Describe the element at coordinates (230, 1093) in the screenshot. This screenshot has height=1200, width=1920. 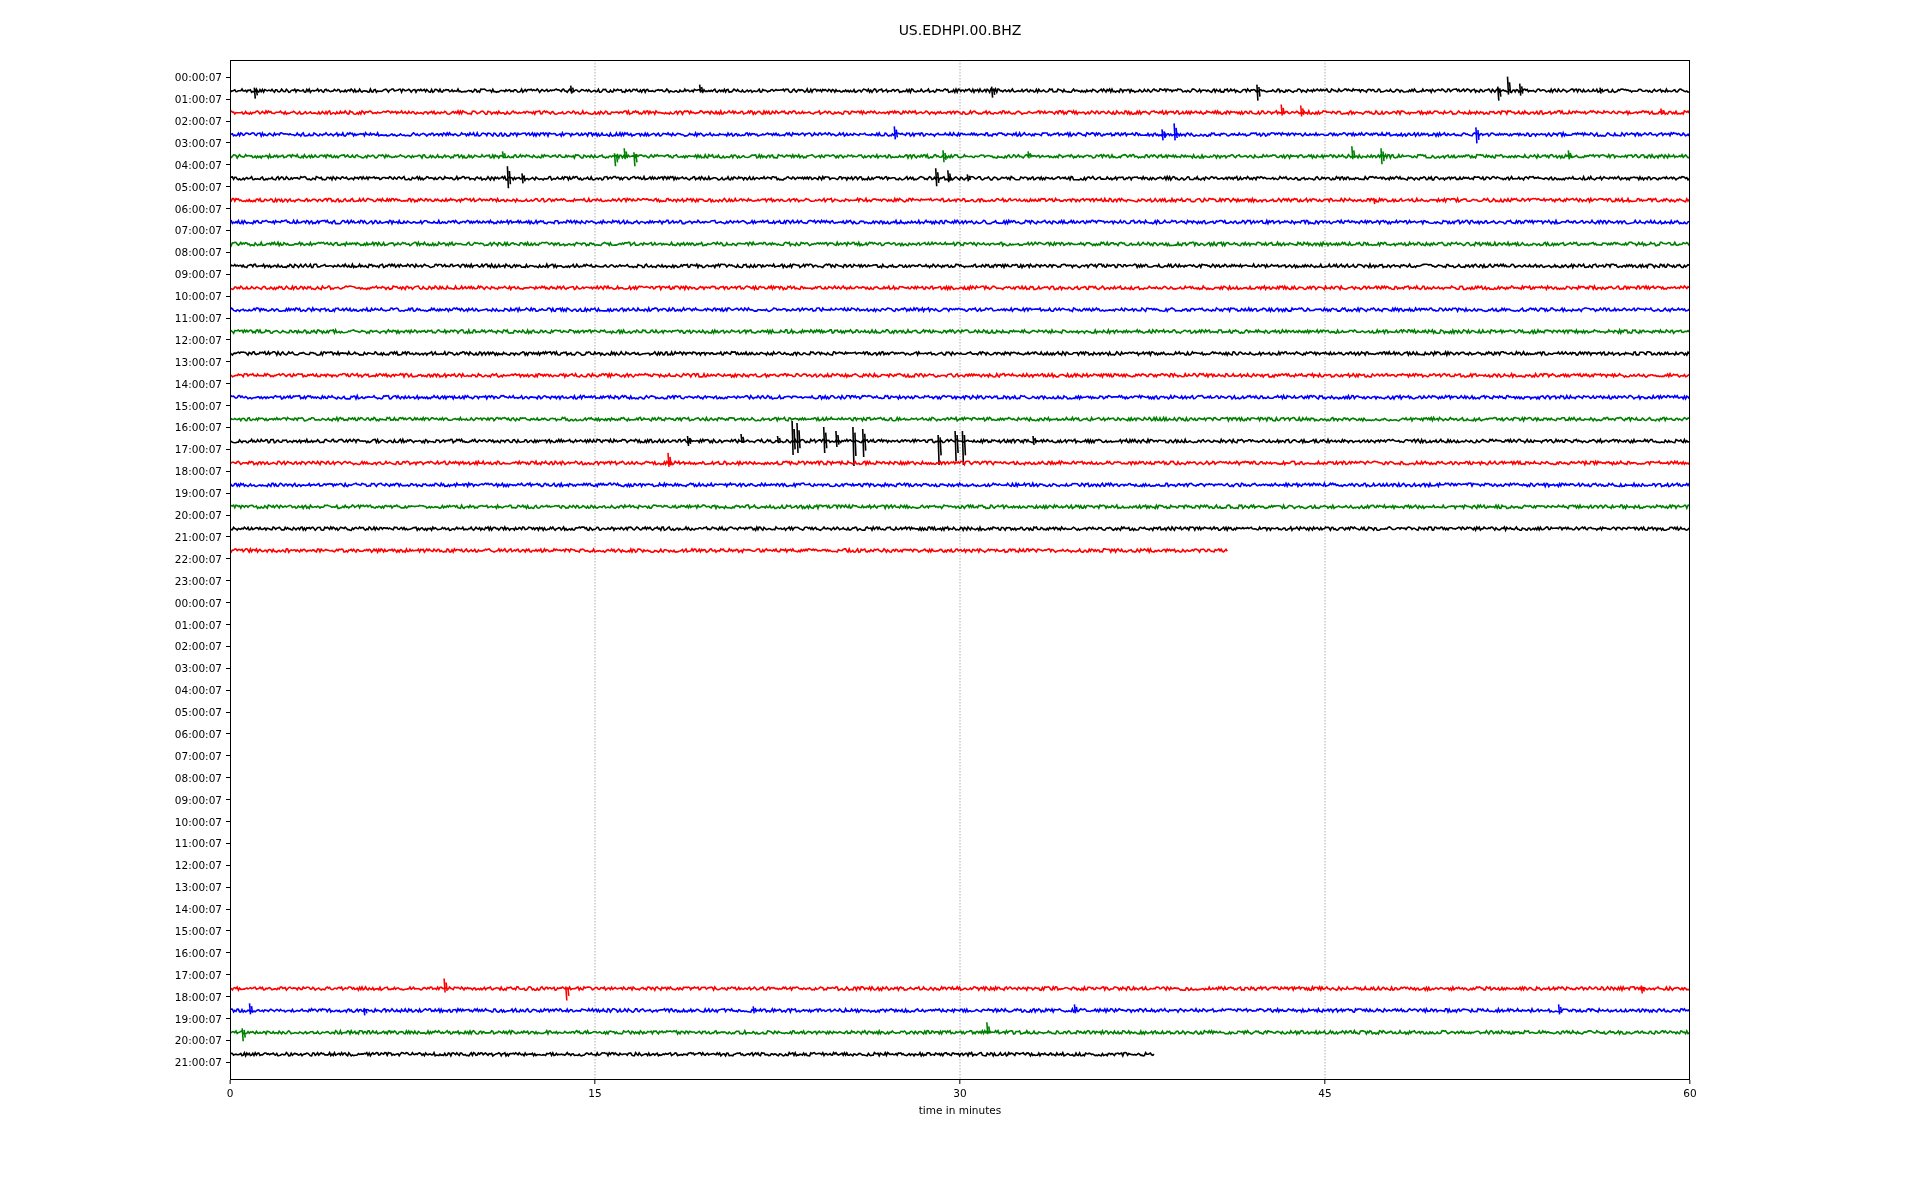
I see `tick-label: 0` at that location.